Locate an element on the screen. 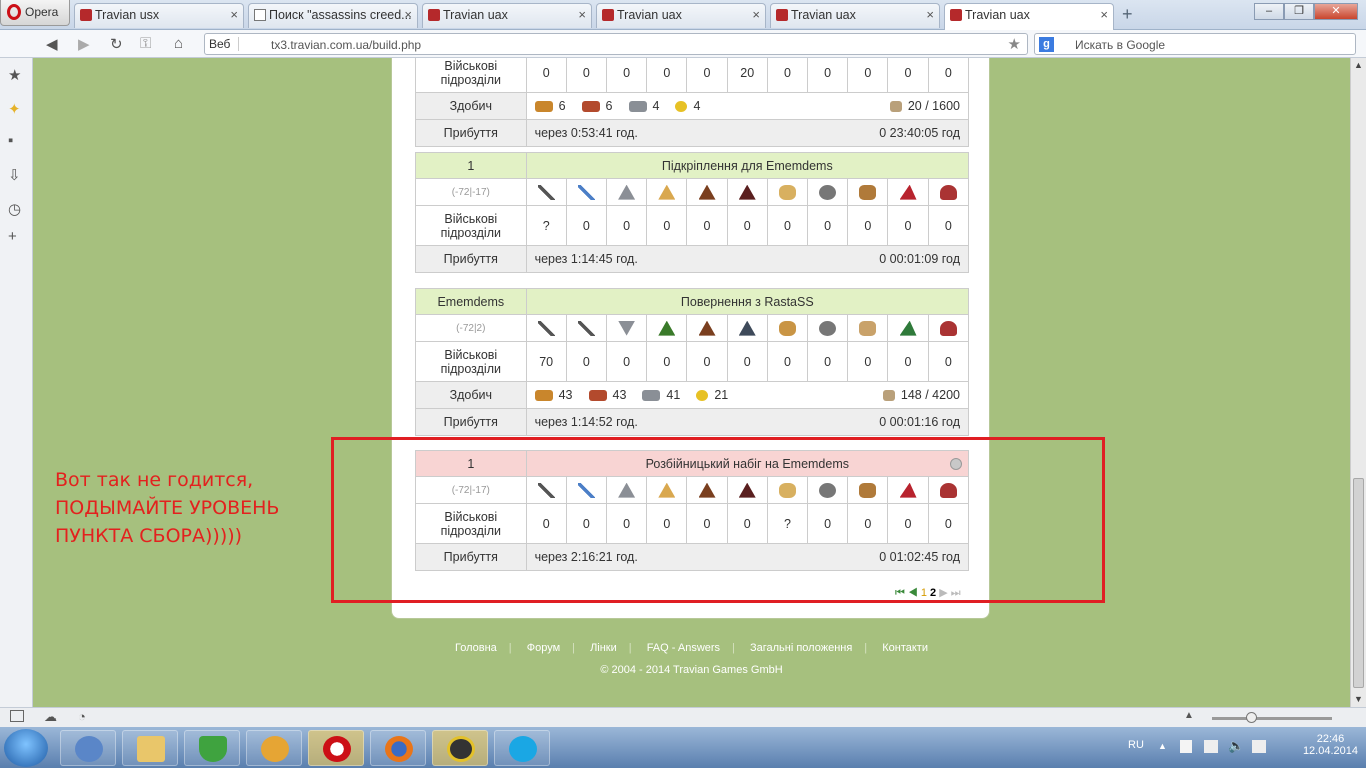 This screenshot has height=768, width=1366. window-controls: – ❐ ✕ is located at coordinates (1306, 11).